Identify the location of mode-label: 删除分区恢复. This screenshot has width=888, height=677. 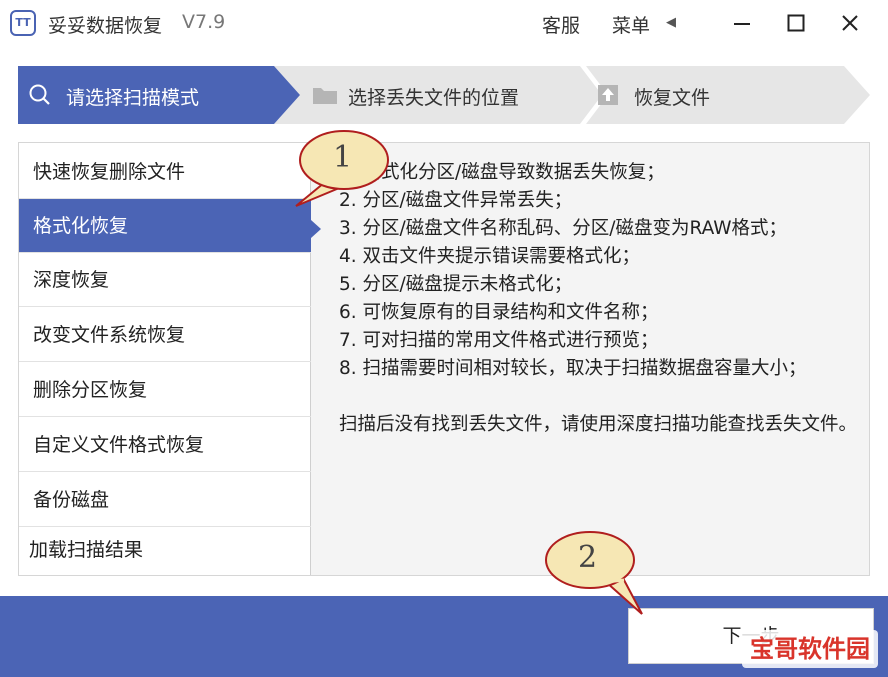
(90, 390).